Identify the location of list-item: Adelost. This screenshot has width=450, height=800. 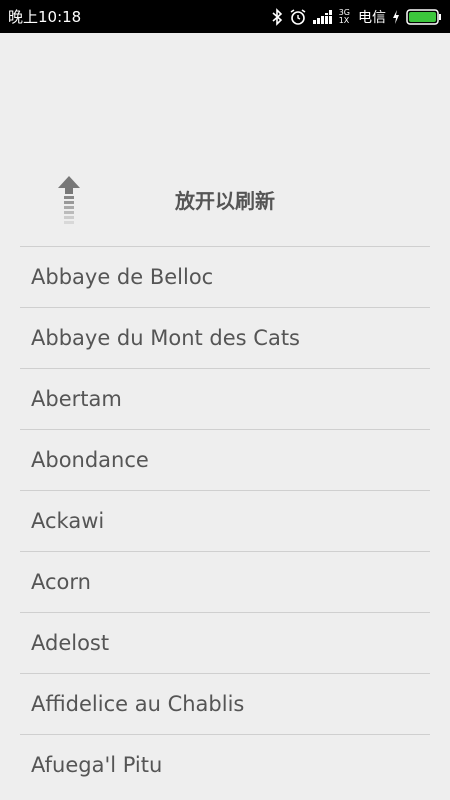
(225, 643).